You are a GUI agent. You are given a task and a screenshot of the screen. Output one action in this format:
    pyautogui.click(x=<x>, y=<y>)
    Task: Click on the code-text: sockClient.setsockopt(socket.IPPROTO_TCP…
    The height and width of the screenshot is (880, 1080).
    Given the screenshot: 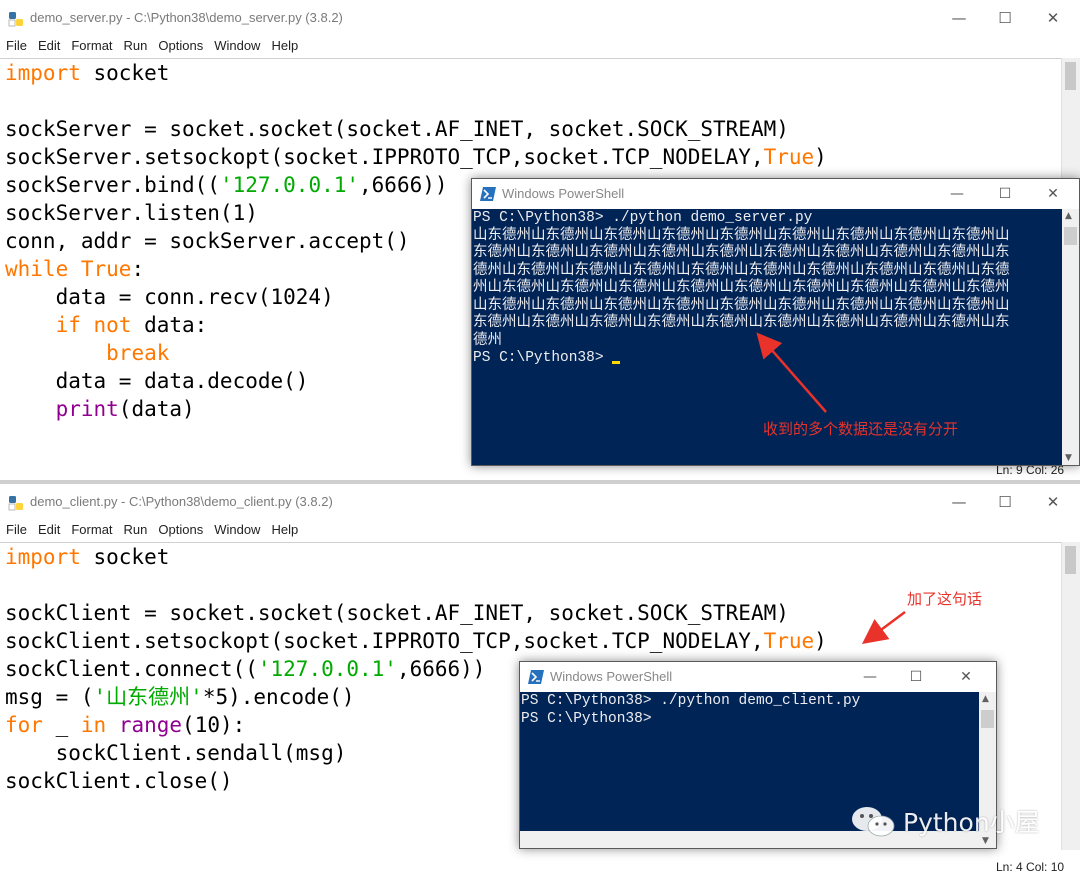 What is the action you would take?
    pyautogui.click(x=384, y=641)
    